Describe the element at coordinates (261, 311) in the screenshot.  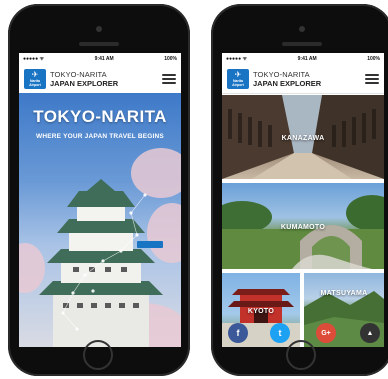
I see `destination-label-kyoto: KYOTO` at that location.